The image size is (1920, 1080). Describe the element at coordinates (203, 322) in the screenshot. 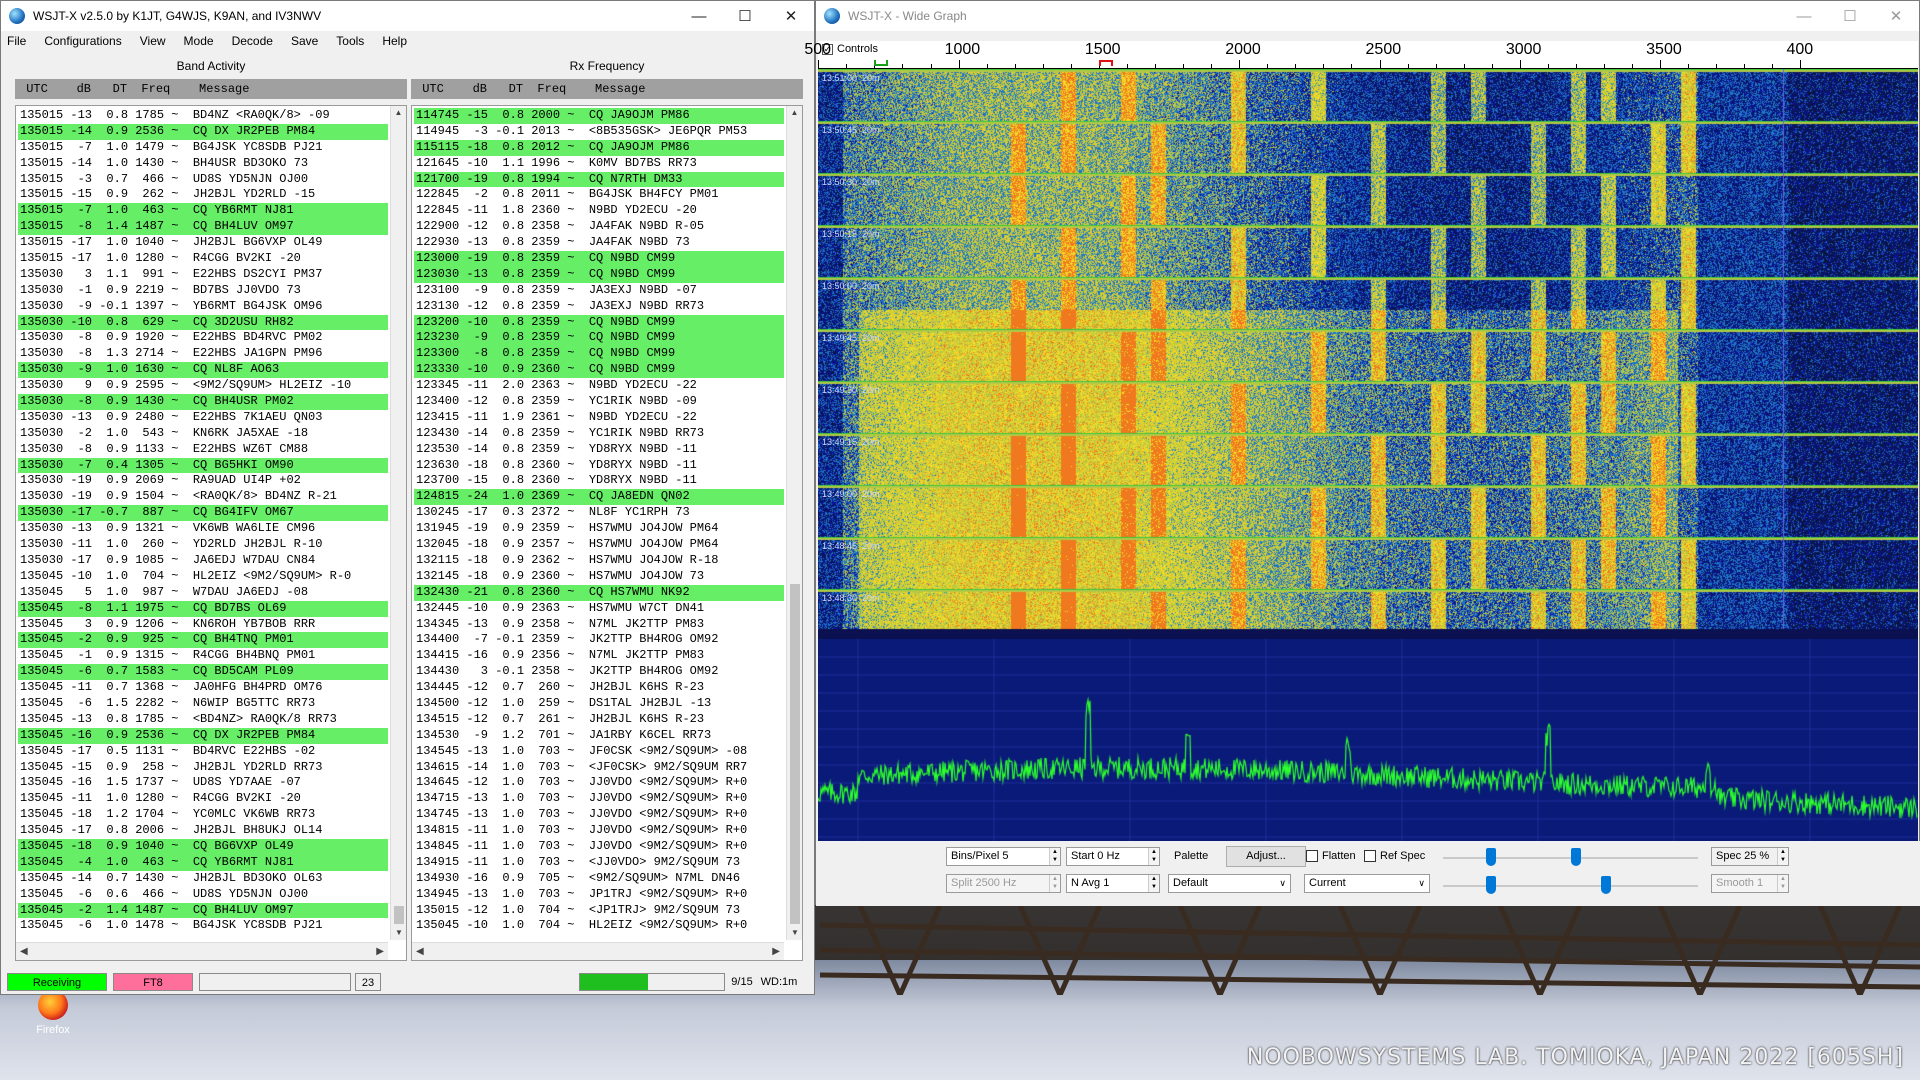

I see `decode-row: 135030 -10 0.8 629 ~ CQ 3D2USU RH82` at that location.